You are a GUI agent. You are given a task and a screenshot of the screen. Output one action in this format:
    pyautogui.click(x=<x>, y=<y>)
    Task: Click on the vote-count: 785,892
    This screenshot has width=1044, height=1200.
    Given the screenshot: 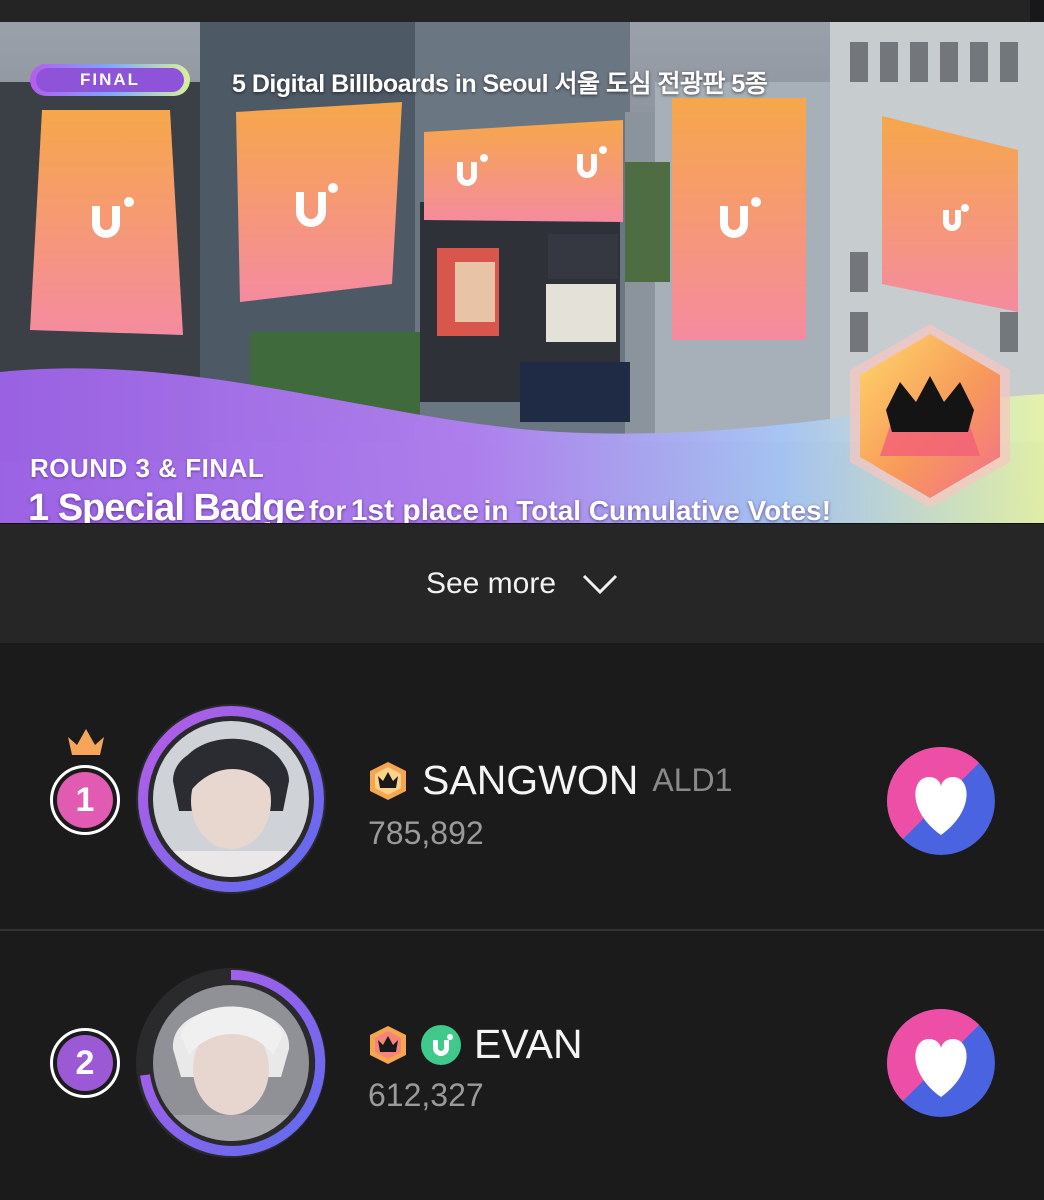 What is the action you would take?
    pyautogui.click(x=426, y=833)
    